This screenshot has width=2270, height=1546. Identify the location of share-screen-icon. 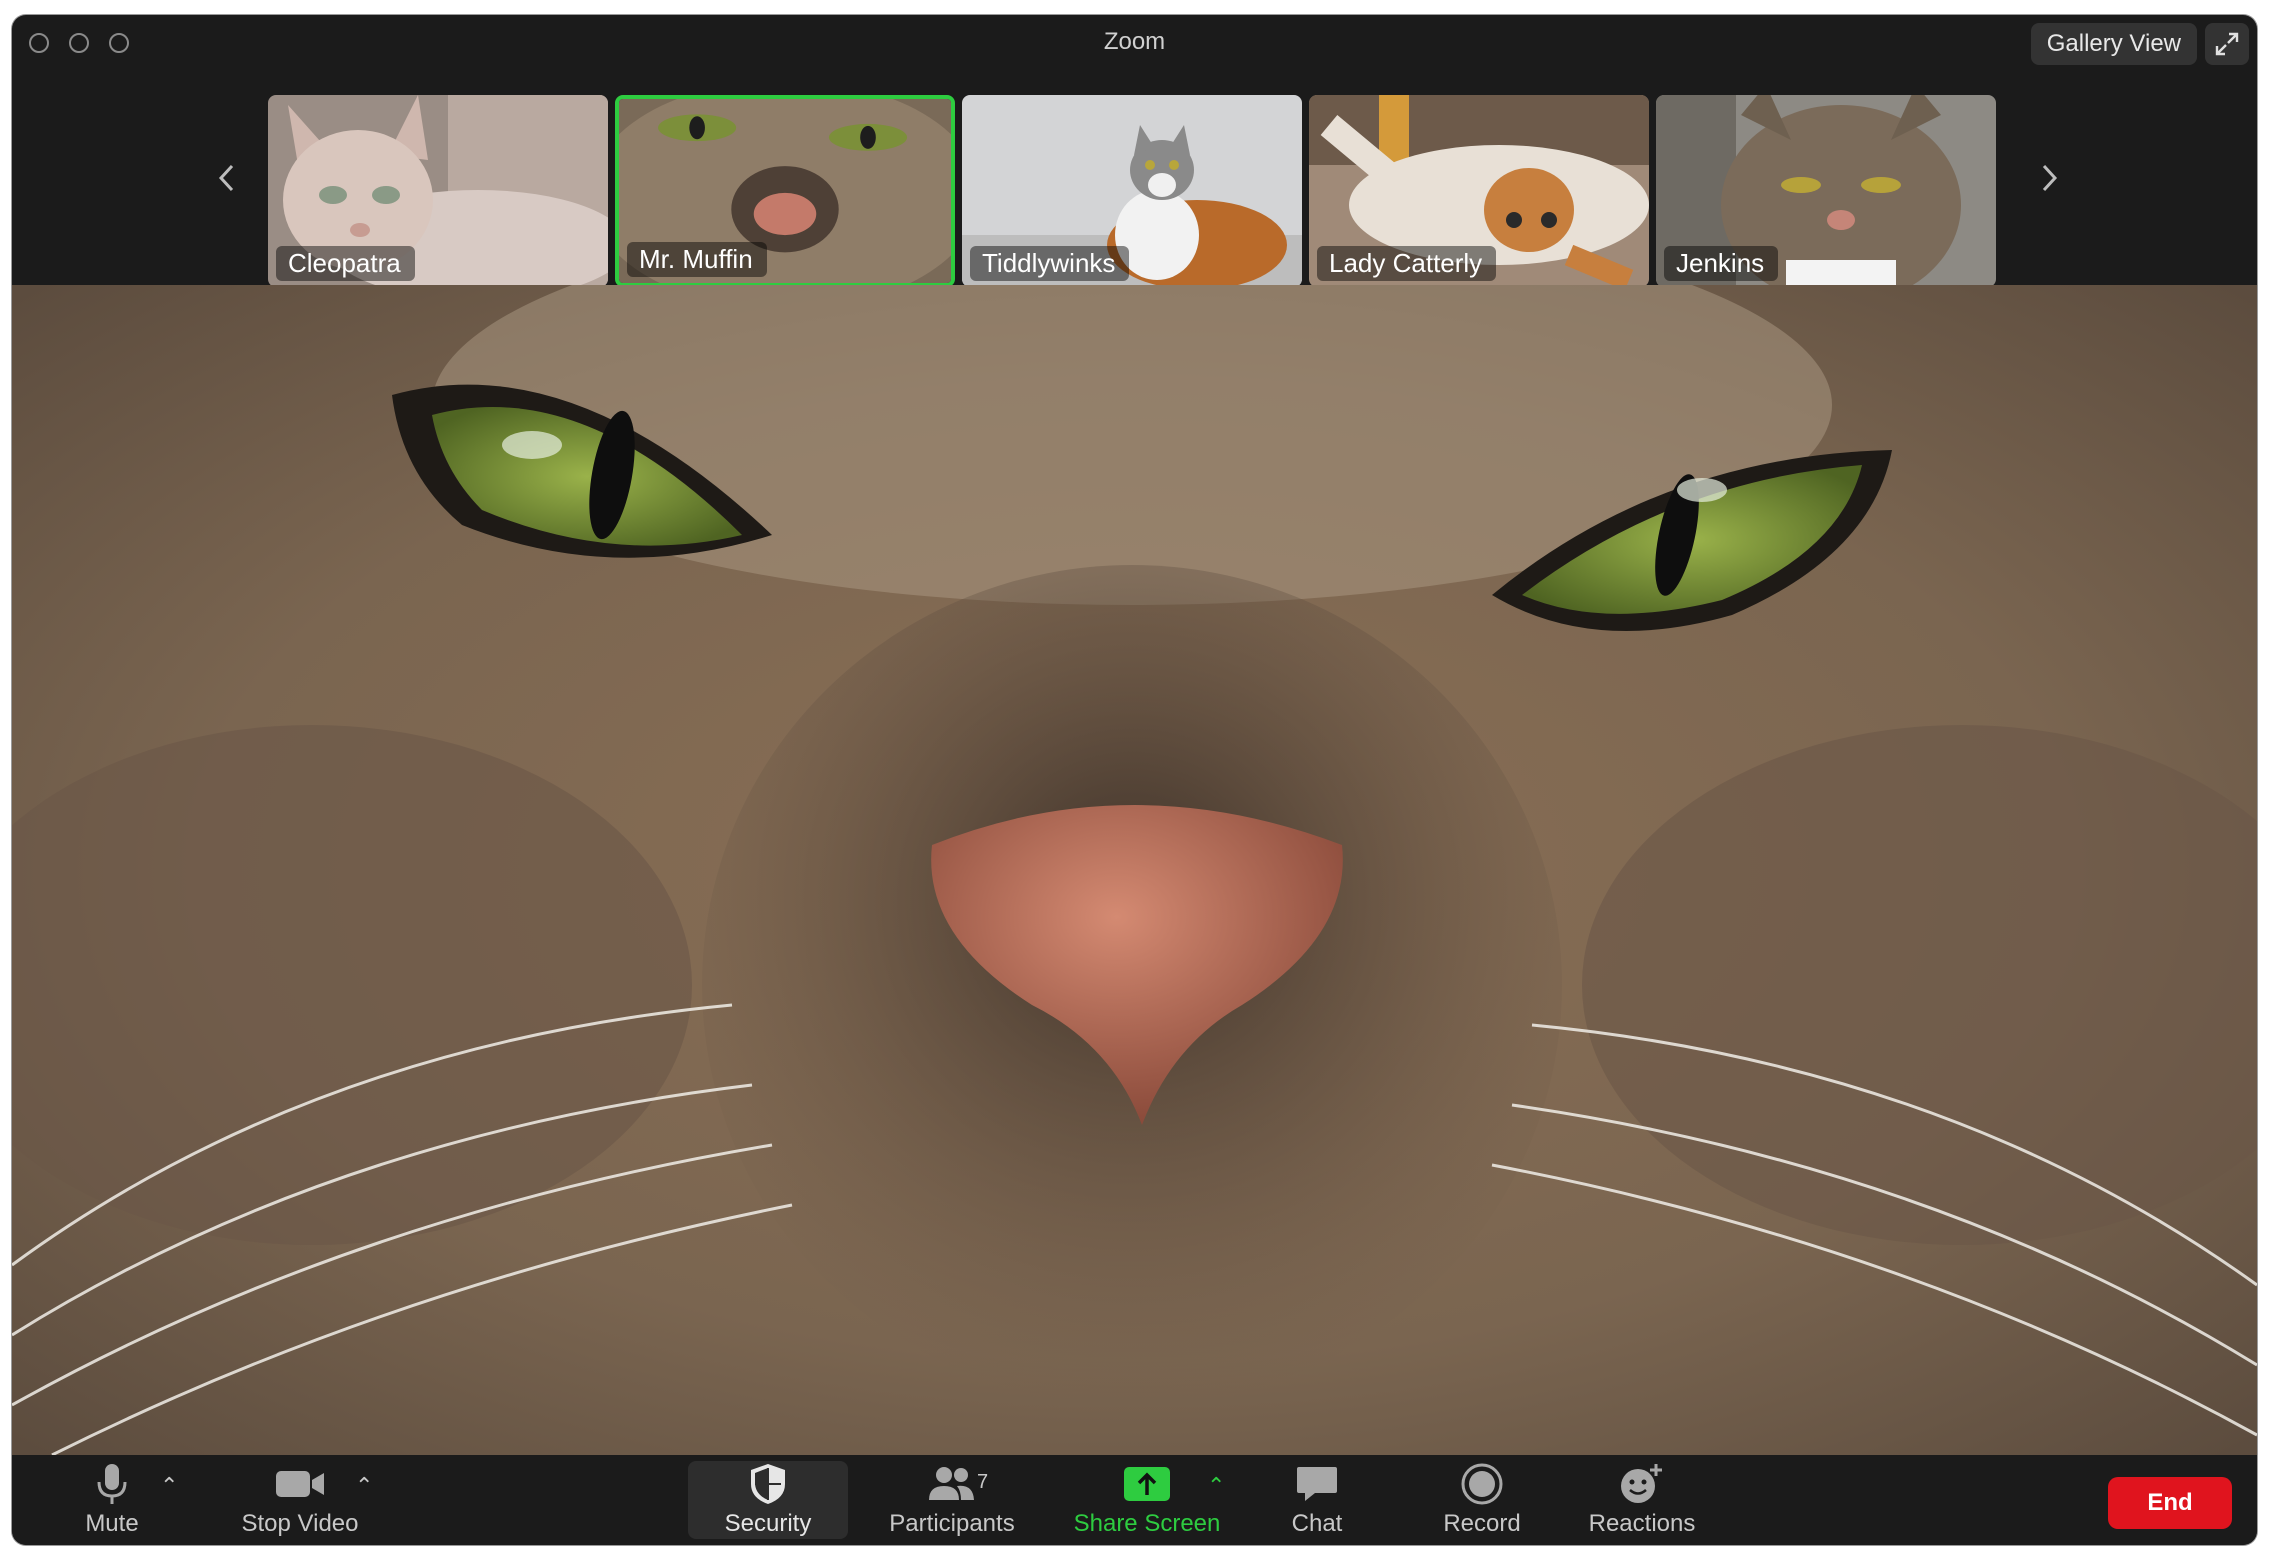
(1147, 1484).